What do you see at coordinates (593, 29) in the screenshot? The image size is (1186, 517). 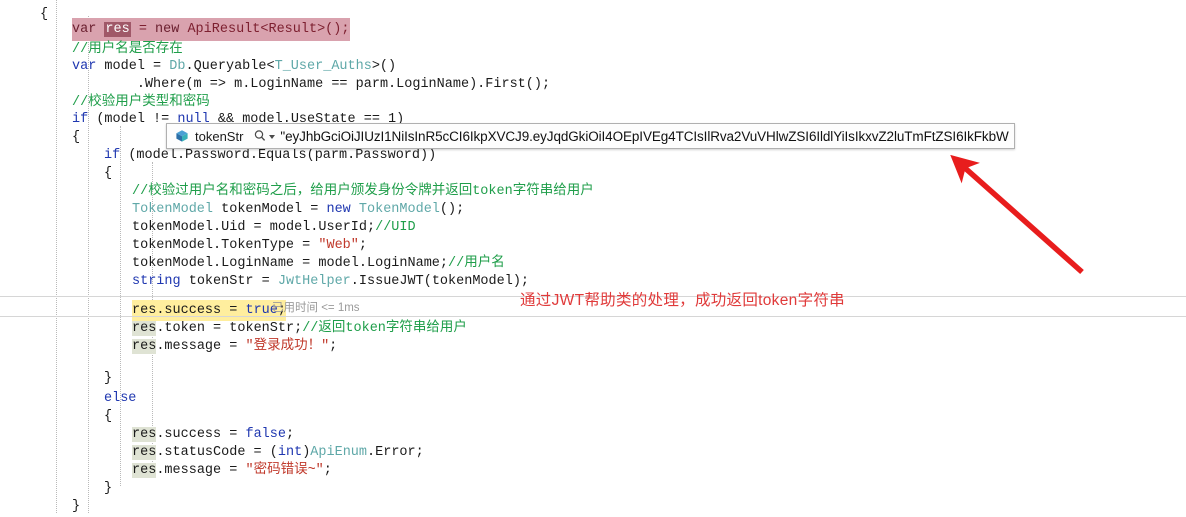 I see `code-line: var res = new ApiResult<Result>();` at bounding box center [593, 29].